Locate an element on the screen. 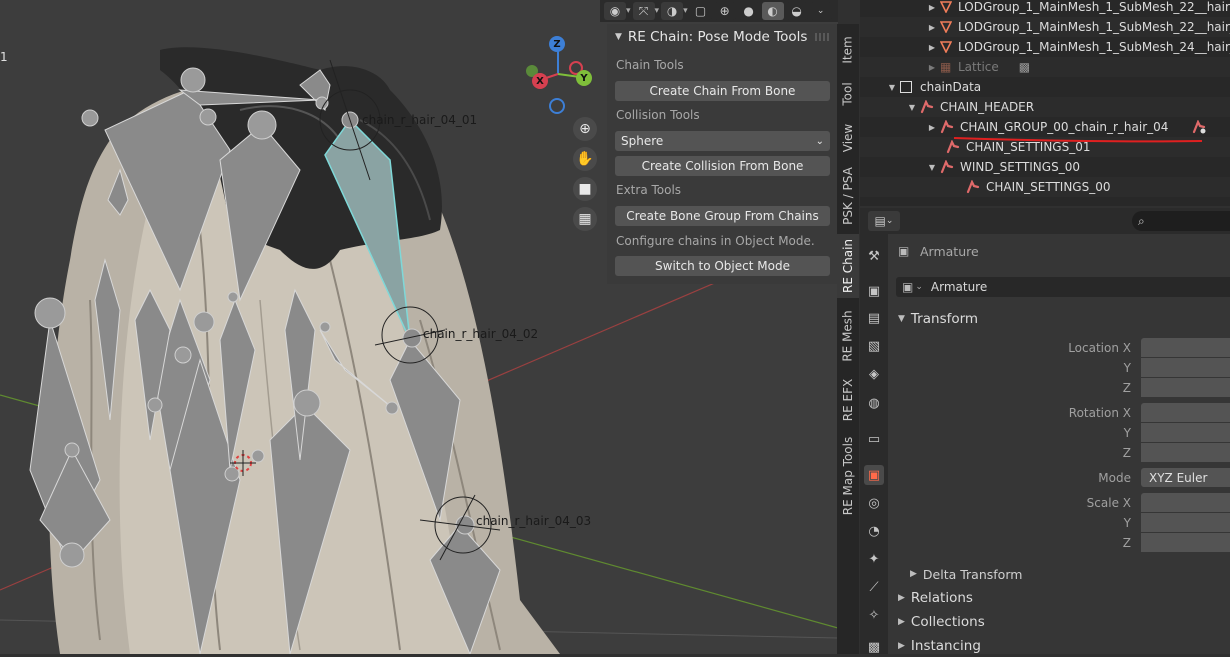  outliner-row: CHAIN_SETTINGS_01 is located at coordinates (1045, 147).